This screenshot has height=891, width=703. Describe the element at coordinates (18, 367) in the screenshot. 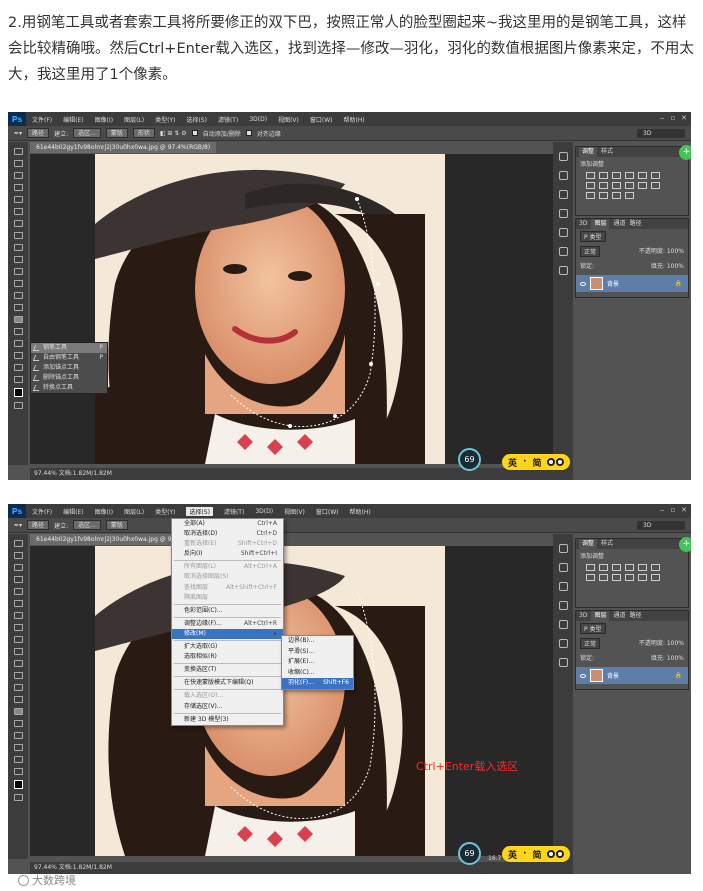

I see `hand-tool-icon` at that location.